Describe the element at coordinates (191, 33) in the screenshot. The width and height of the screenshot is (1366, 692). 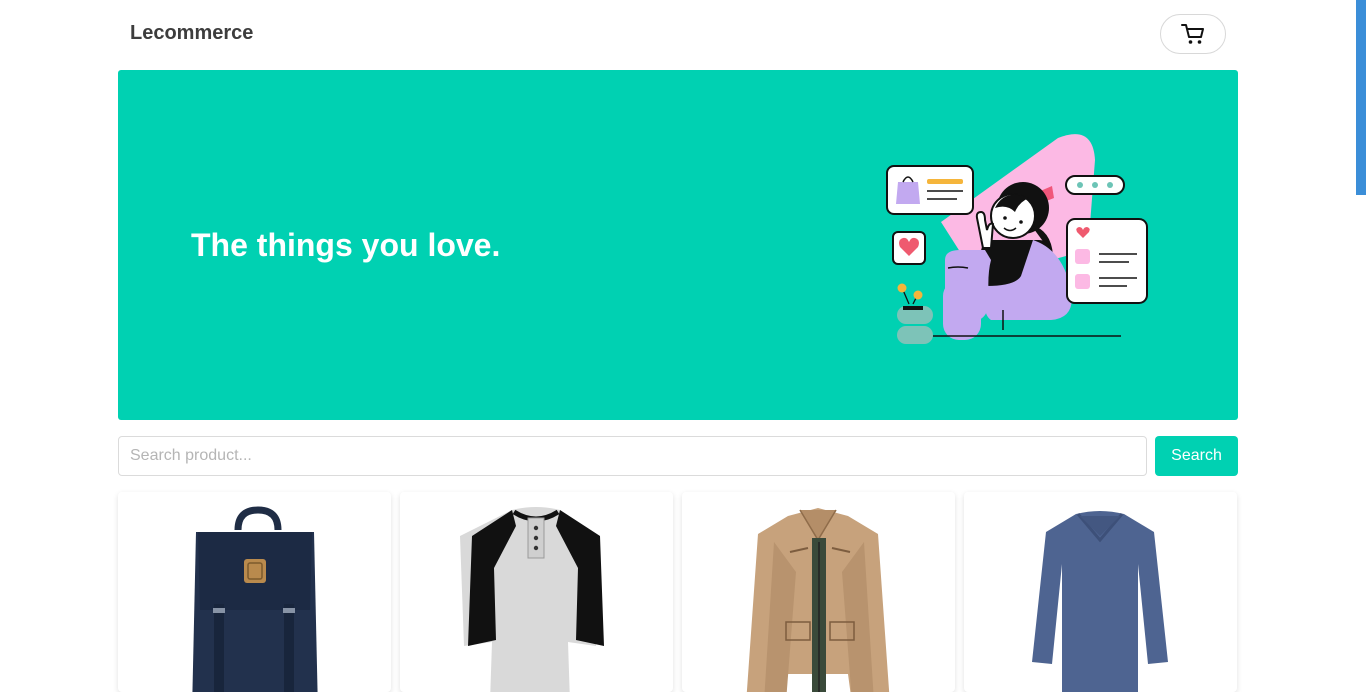
I see `brand-logo: Lecommerce` at that location.